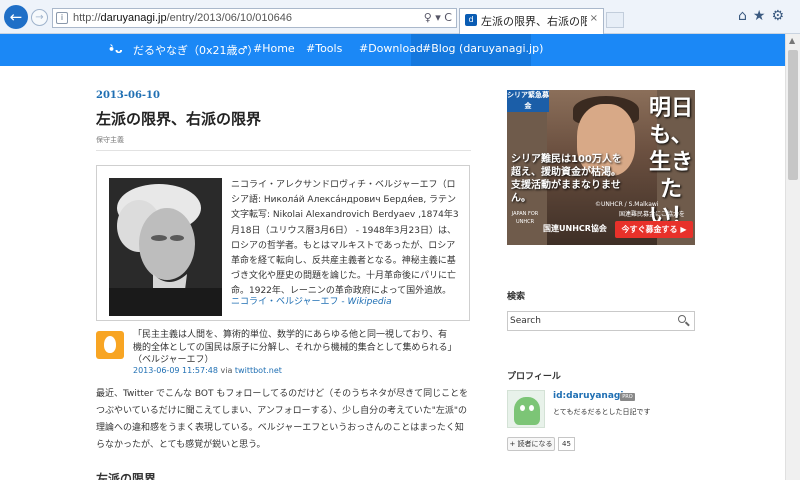  I want to click on browser-tab: d 左派の限界、右派の限界 - ... ×, so click(531, 21).